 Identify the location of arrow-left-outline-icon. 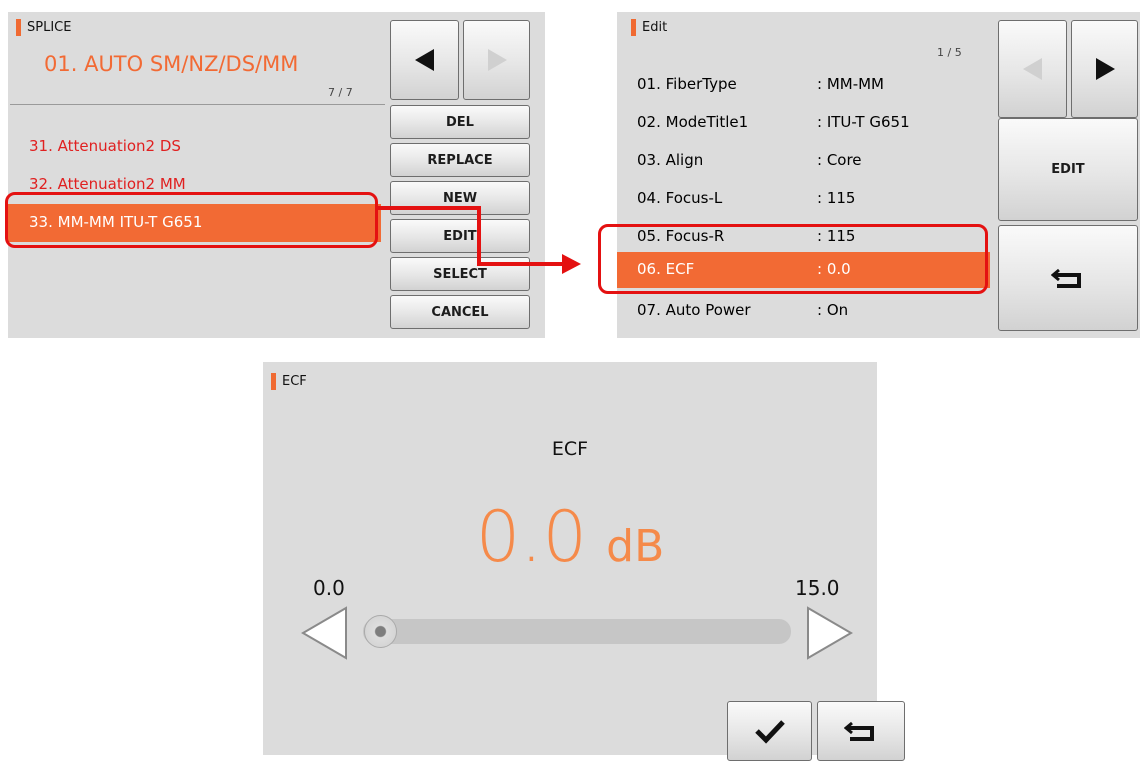
(324, 633).